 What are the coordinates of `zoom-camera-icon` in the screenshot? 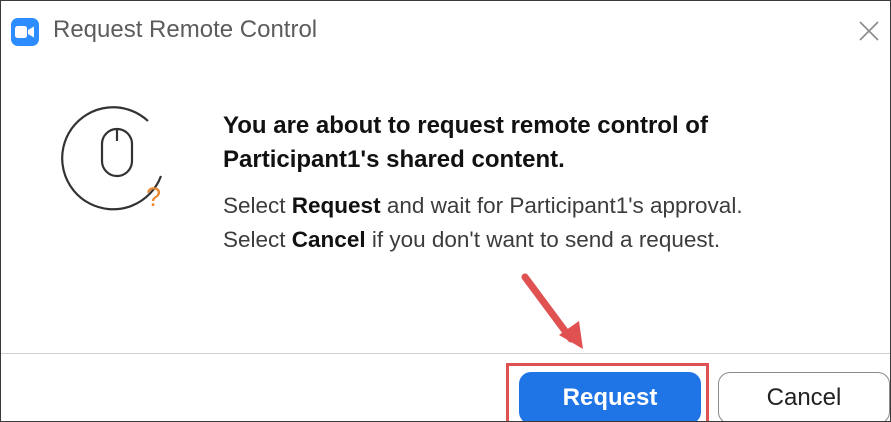 It's located at (25, 32).